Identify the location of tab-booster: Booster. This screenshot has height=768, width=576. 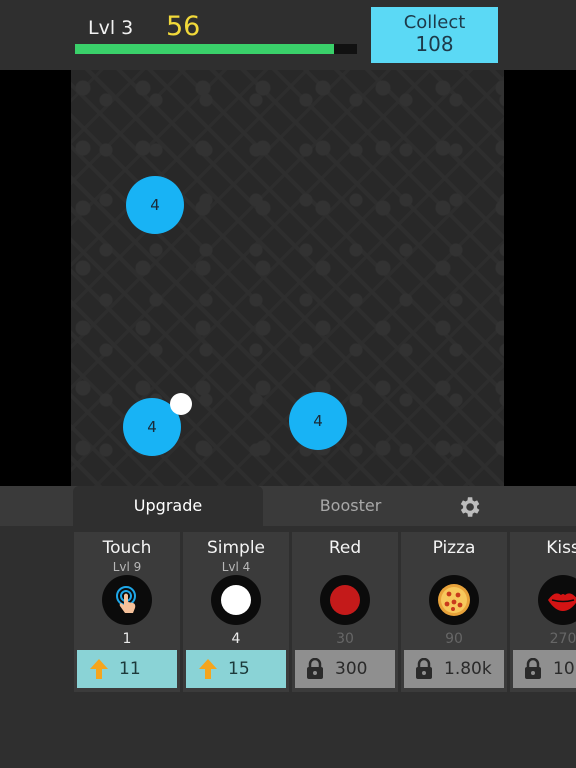
(350, 506).